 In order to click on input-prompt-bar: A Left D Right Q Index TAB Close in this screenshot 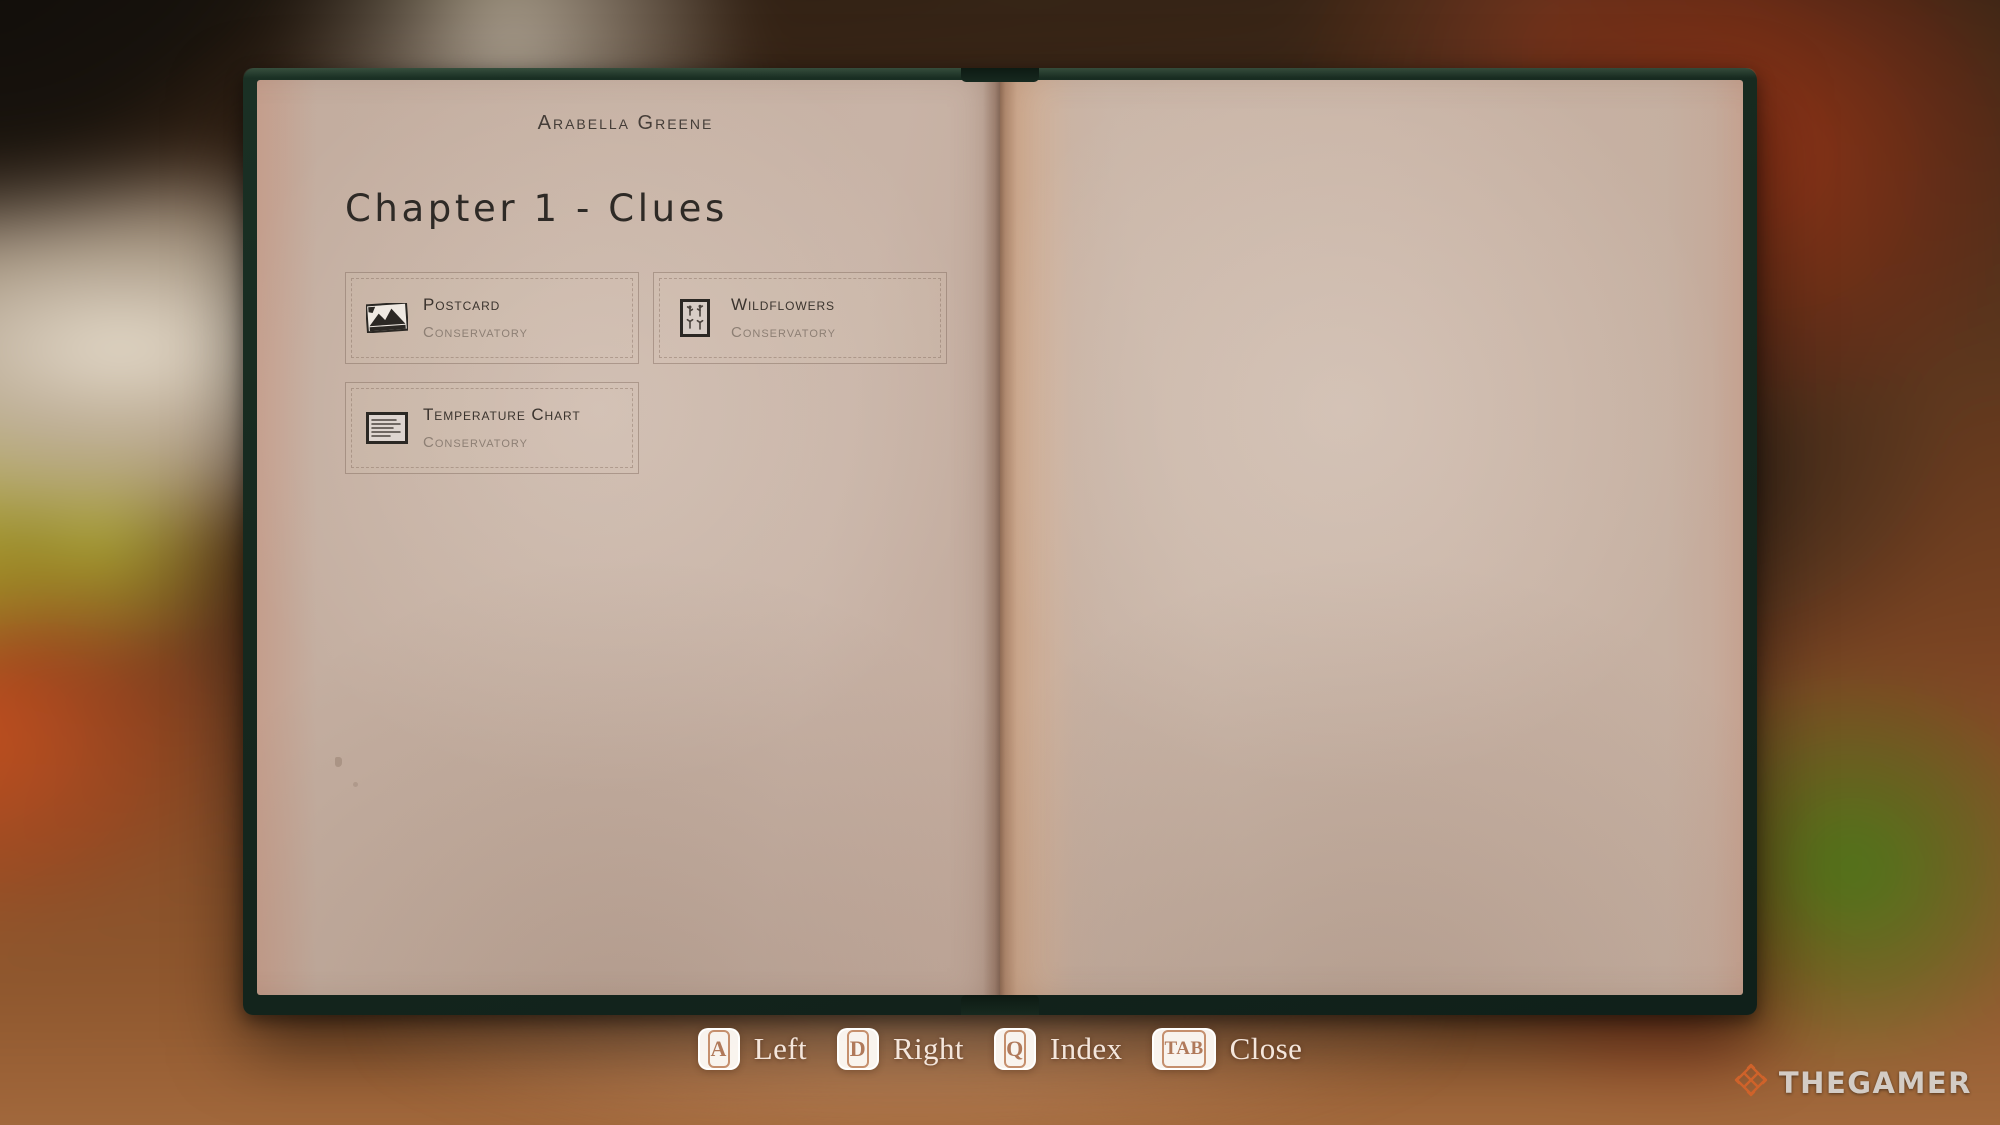, I will do `click(1000, 1049)`.